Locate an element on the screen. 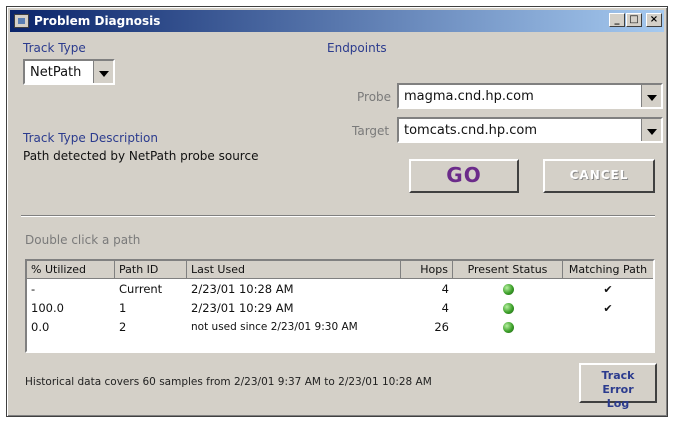 The width and height of the screenshot is (674, 423). target-value: tomcats.cnd.hp.com is located at coordinates (470, 130).